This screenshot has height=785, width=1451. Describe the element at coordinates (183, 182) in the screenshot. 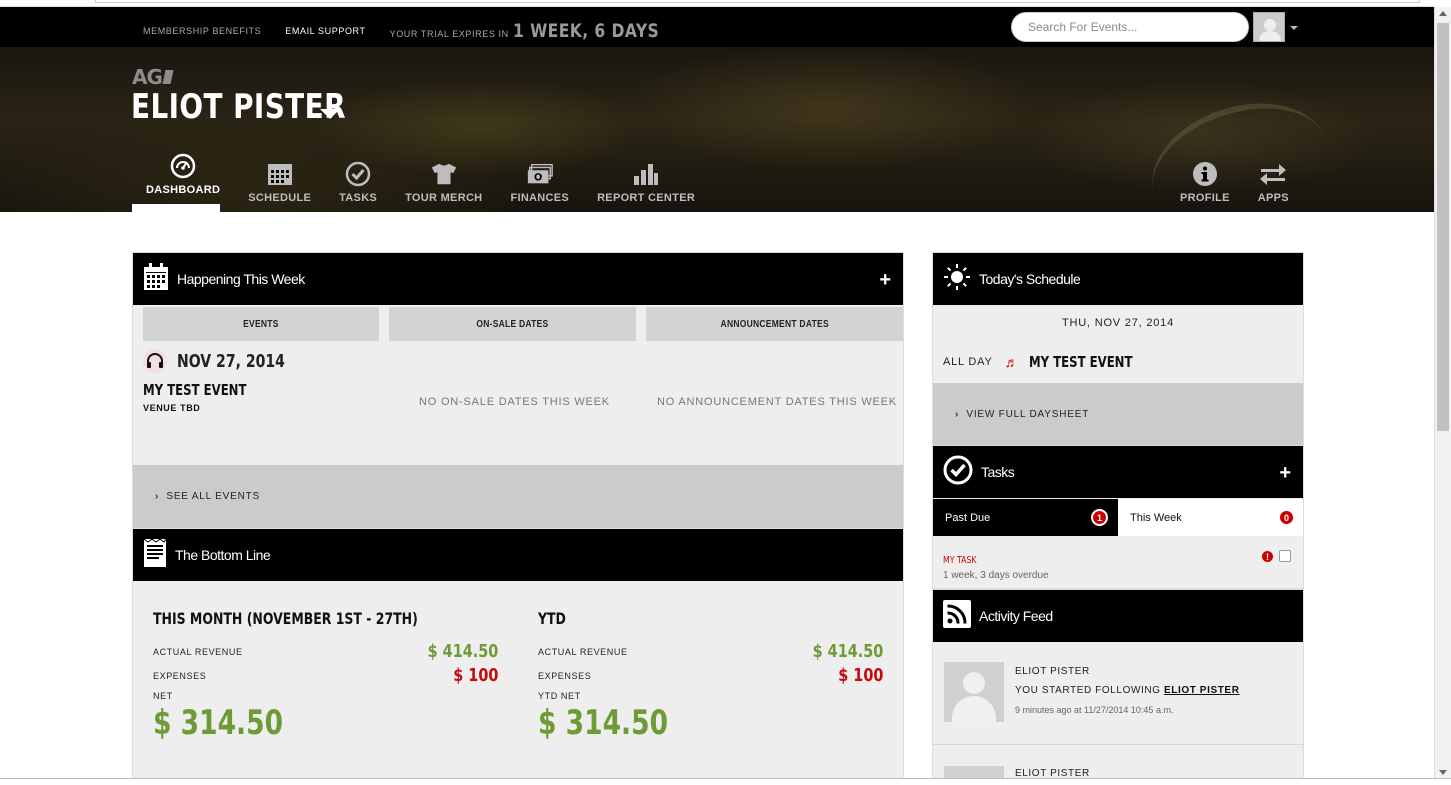

I see `nav-dashboard: DASHBOARD` at that location.